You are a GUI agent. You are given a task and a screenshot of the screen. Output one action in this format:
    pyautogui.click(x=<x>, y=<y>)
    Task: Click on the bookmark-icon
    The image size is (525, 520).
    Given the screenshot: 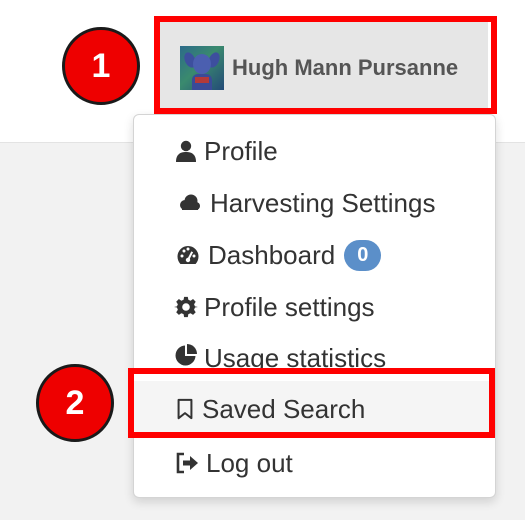 What is the action you would take?
    pyautogui.click(x=185, y=409)
    